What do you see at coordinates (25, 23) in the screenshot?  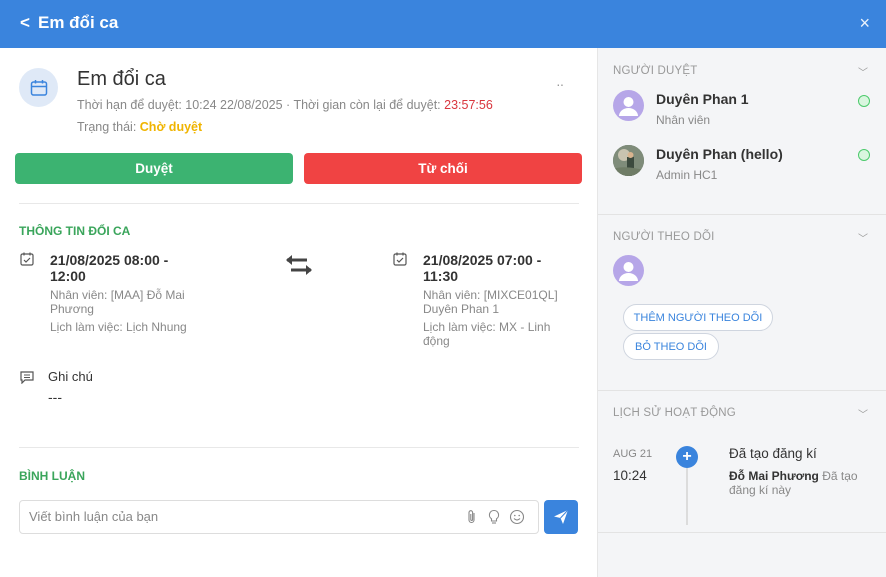 I see `back-button: <` at bounding box center [25, 23].